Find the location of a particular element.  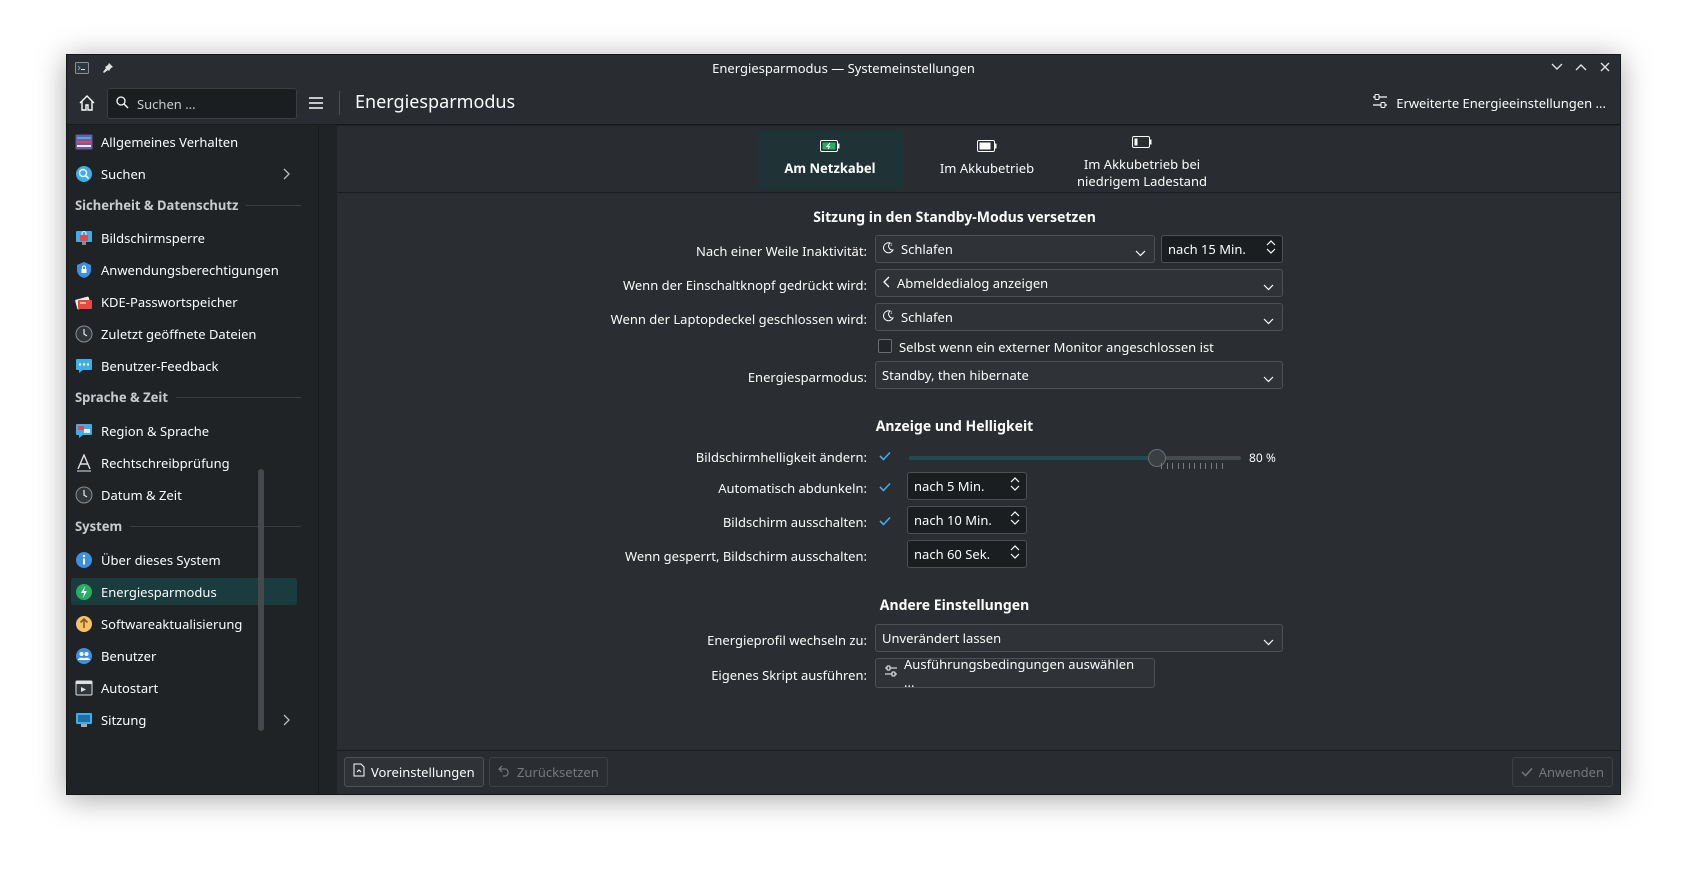

session-icon is located at coordinates (84, 720).